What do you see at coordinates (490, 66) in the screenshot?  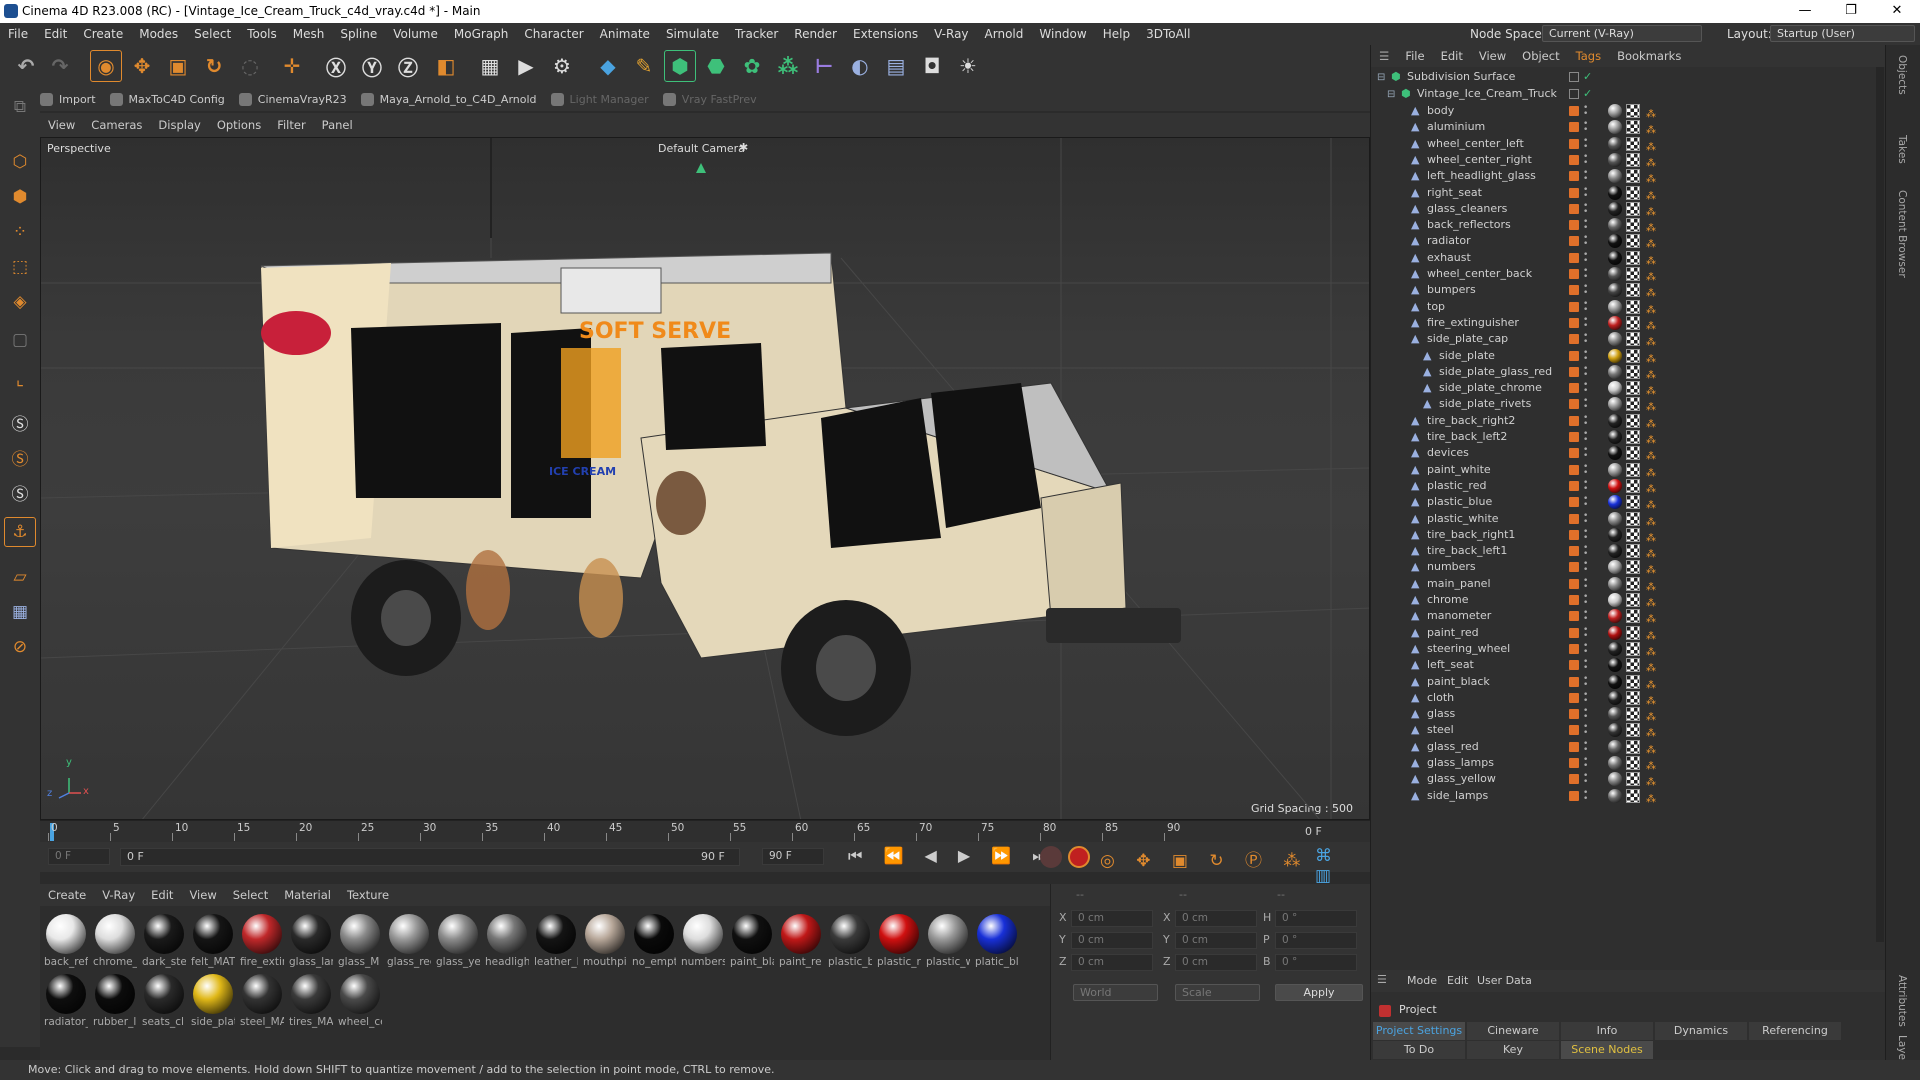 I see `render-region-icon: ▦` at bounding box center [490, 66].